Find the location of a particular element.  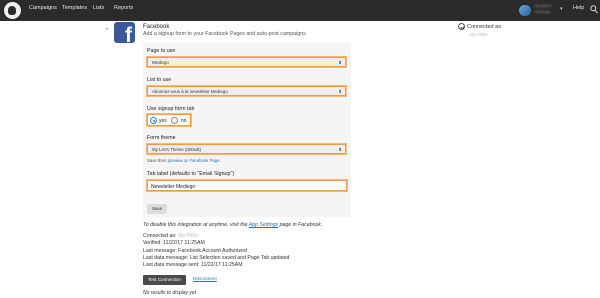

nav-reports: Reports is located at coordinates (123, 8).